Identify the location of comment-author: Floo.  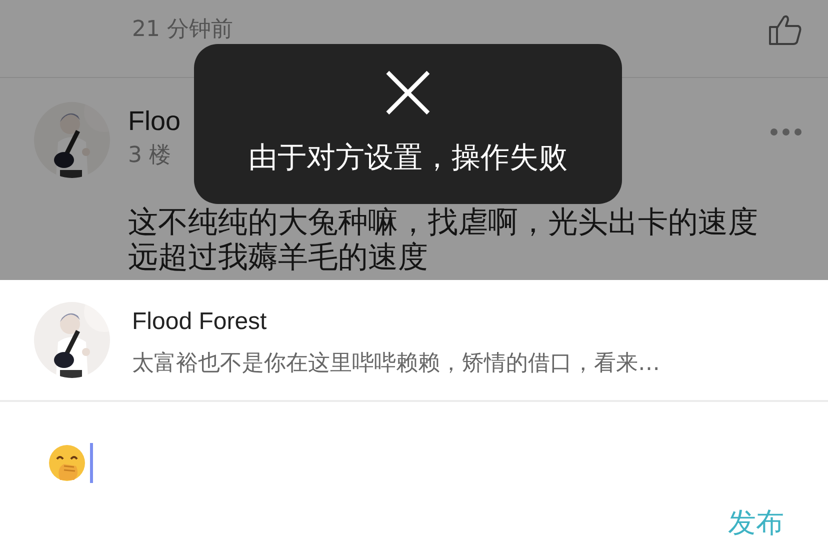
(154, 121).